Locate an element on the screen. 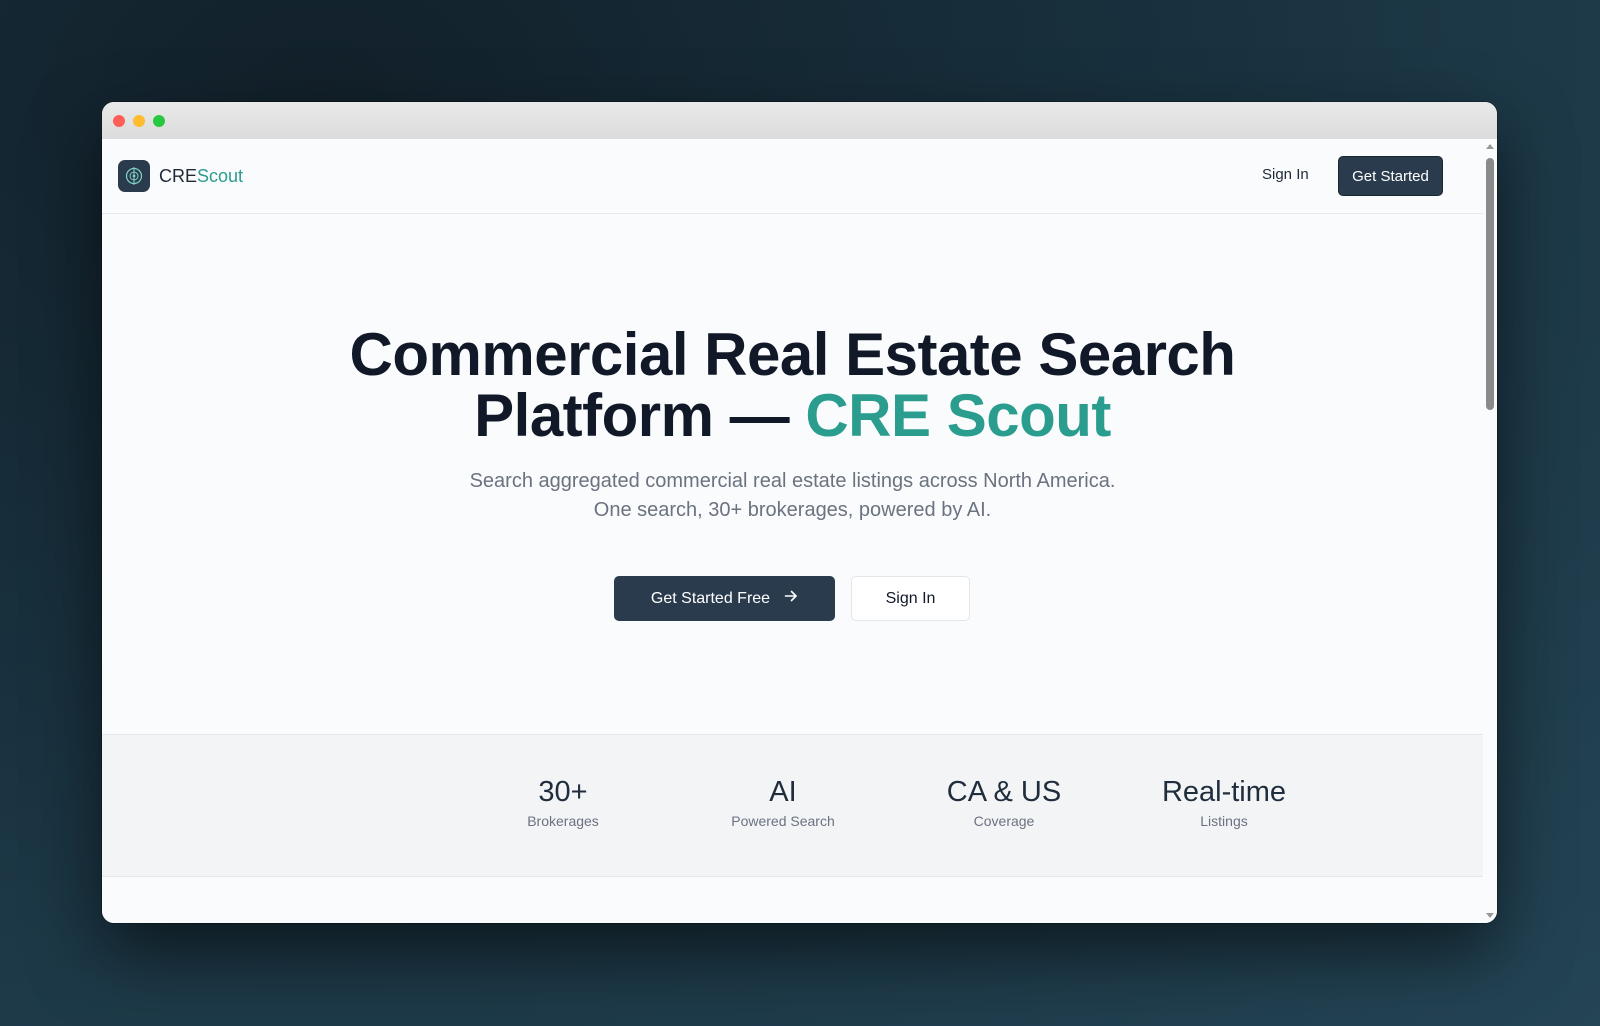 The image size is (1600, 1026). get-started-free-button: Get Started Free is located at coordinates (724, 598).